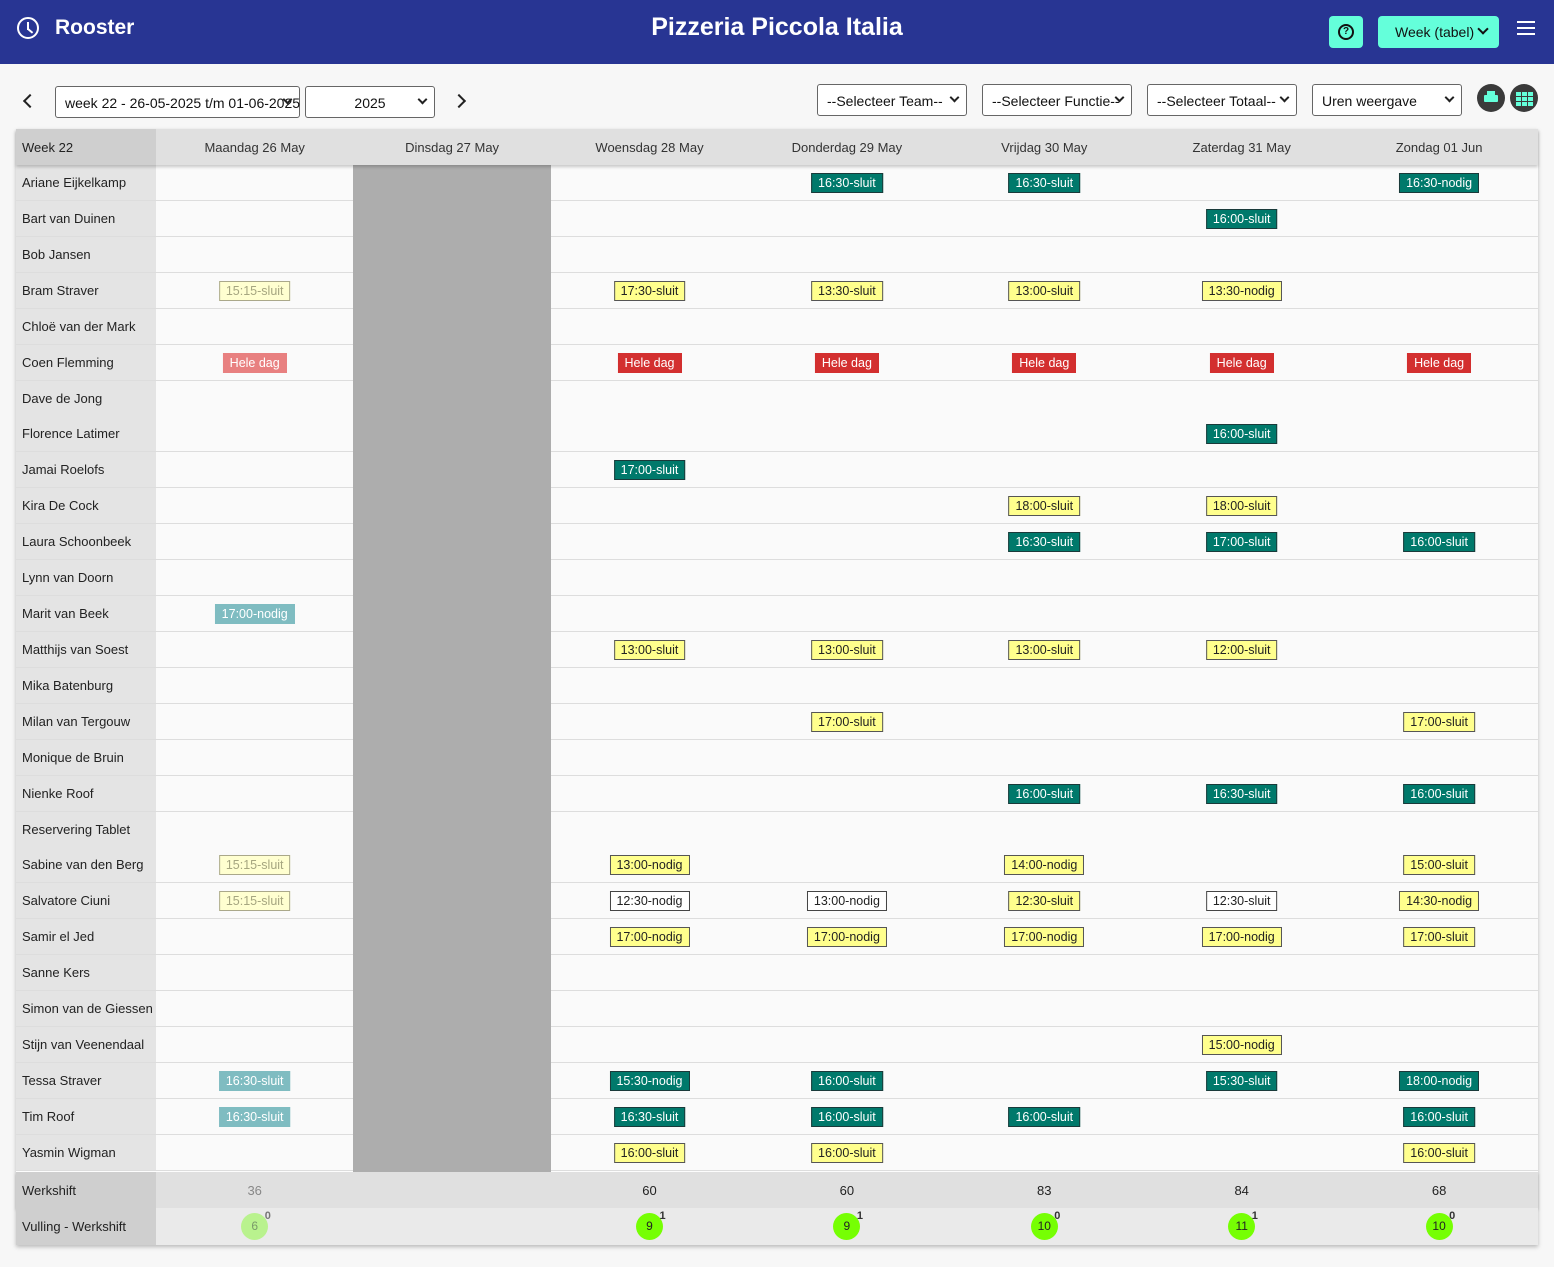  What do you see at coordinates (86, 1116) in the screenshot?
I see `employee-name: Tim Roof` at bounding box center [86, 1116].